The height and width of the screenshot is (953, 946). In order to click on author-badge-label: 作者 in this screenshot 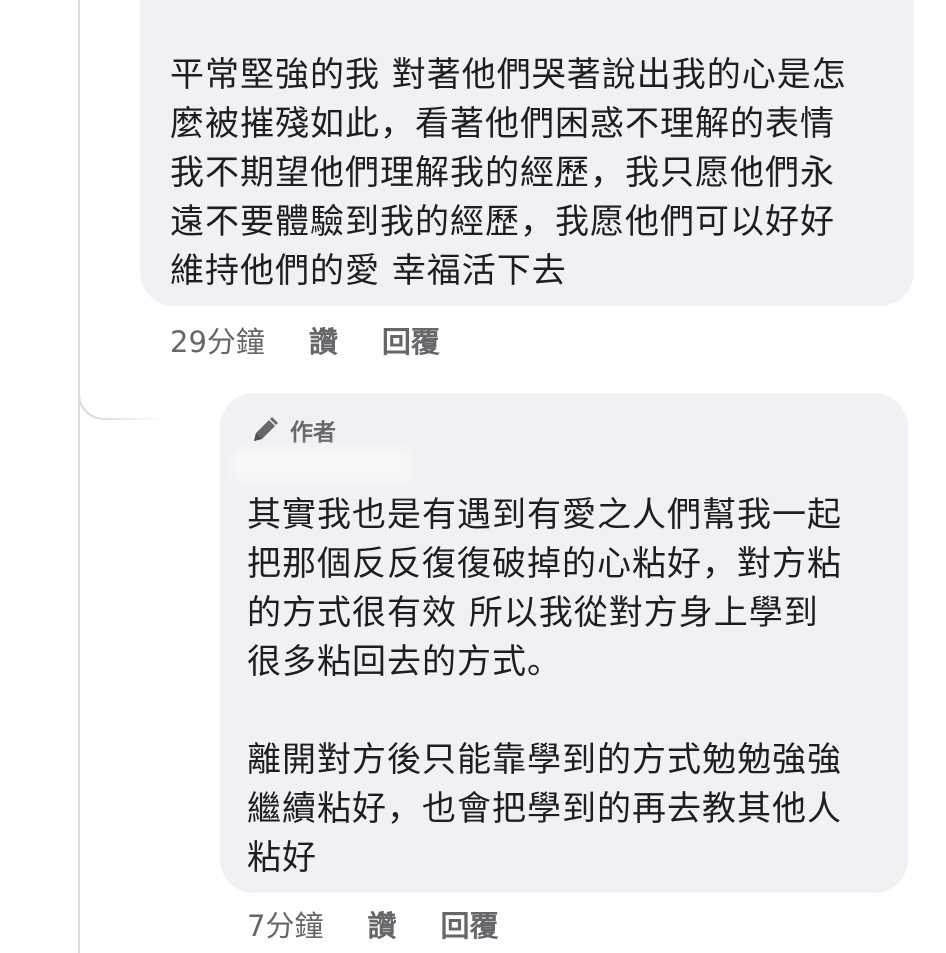, I will do `click(313, 433)`.